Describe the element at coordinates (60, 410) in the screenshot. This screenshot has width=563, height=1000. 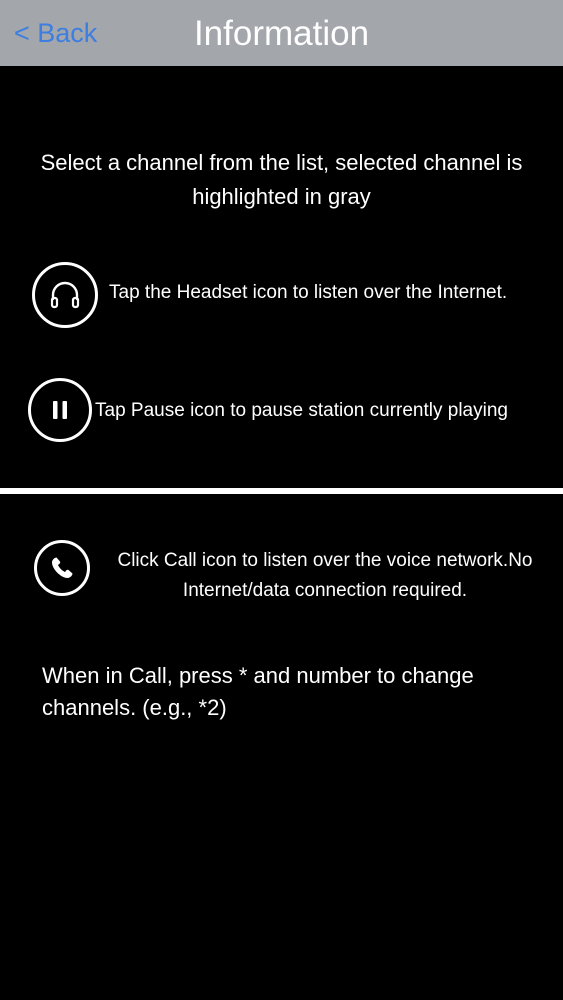
I see `pause-icon` at that location.